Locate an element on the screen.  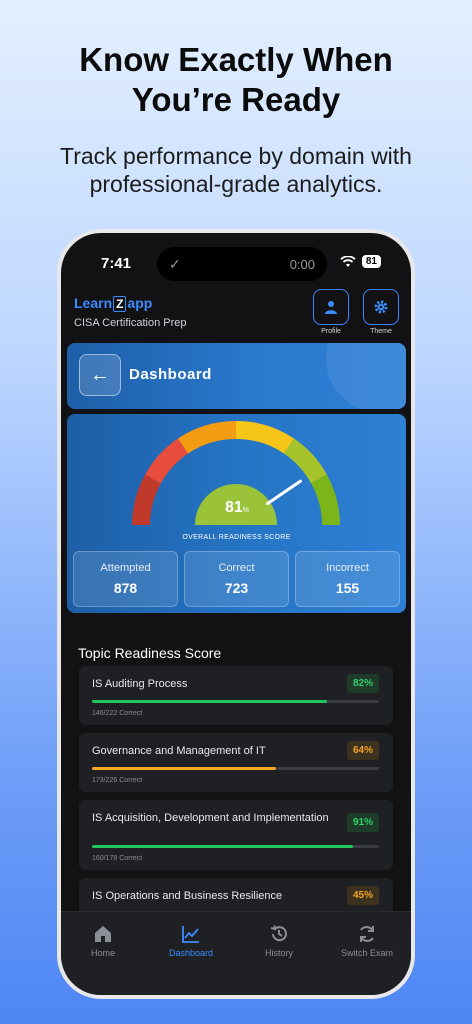
promo-headline-line2: You’re Ready is located at coordinates (236, 99).